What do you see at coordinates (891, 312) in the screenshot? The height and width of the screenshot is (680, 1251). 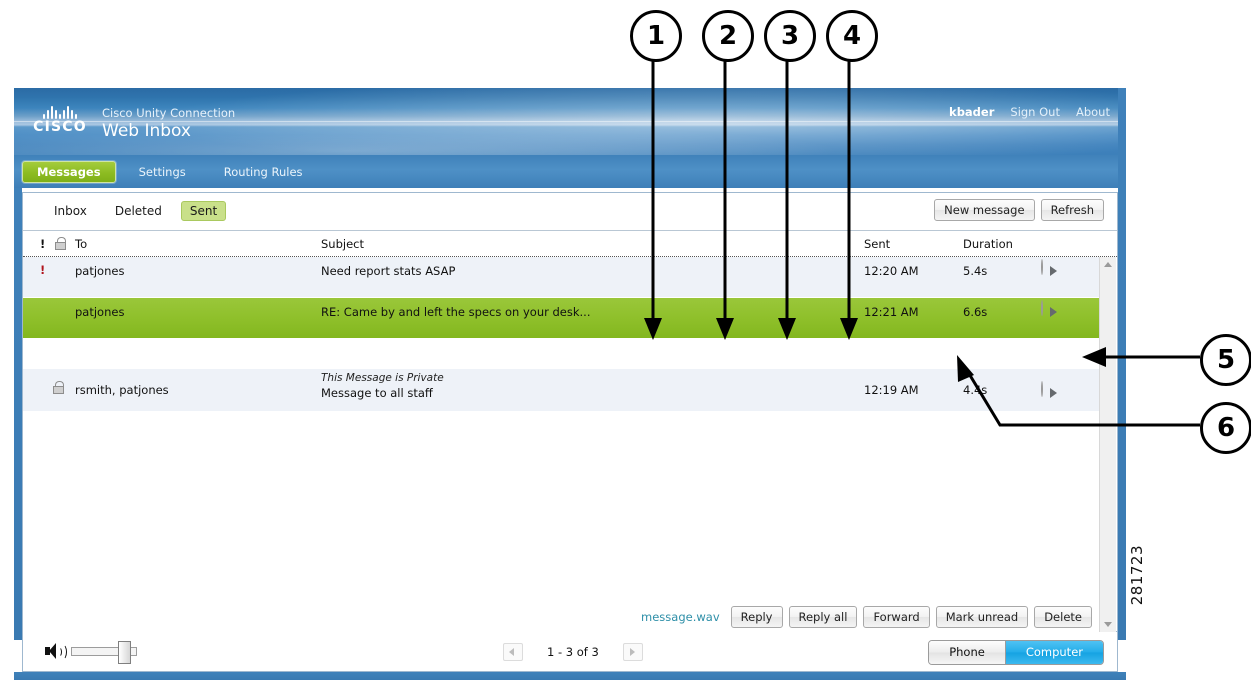 I see `row-sent: 12:21 AM` at bounding box center [891, 312].